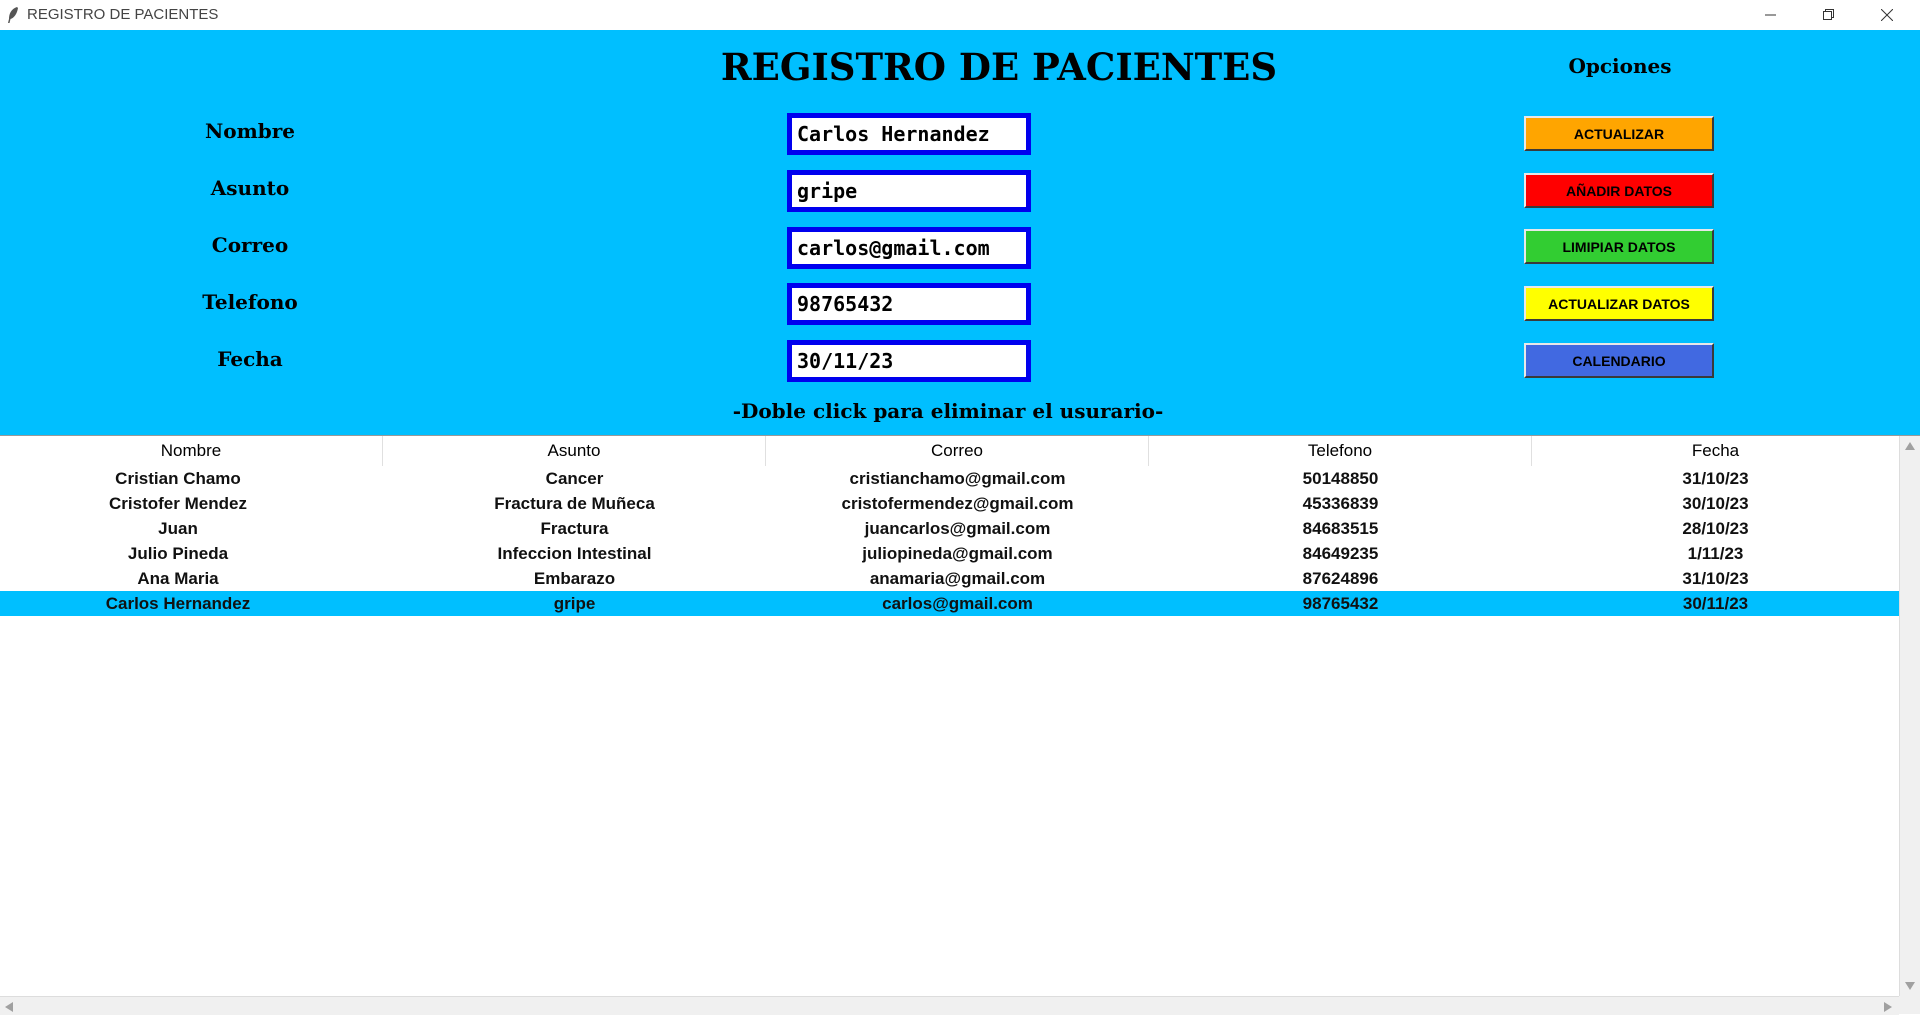 This screenshot has width=1920, height=1015. Describe the element at coordinates (1715, 503) in the screenshot. I see `cell-fecha: 30/10/23` at that location.